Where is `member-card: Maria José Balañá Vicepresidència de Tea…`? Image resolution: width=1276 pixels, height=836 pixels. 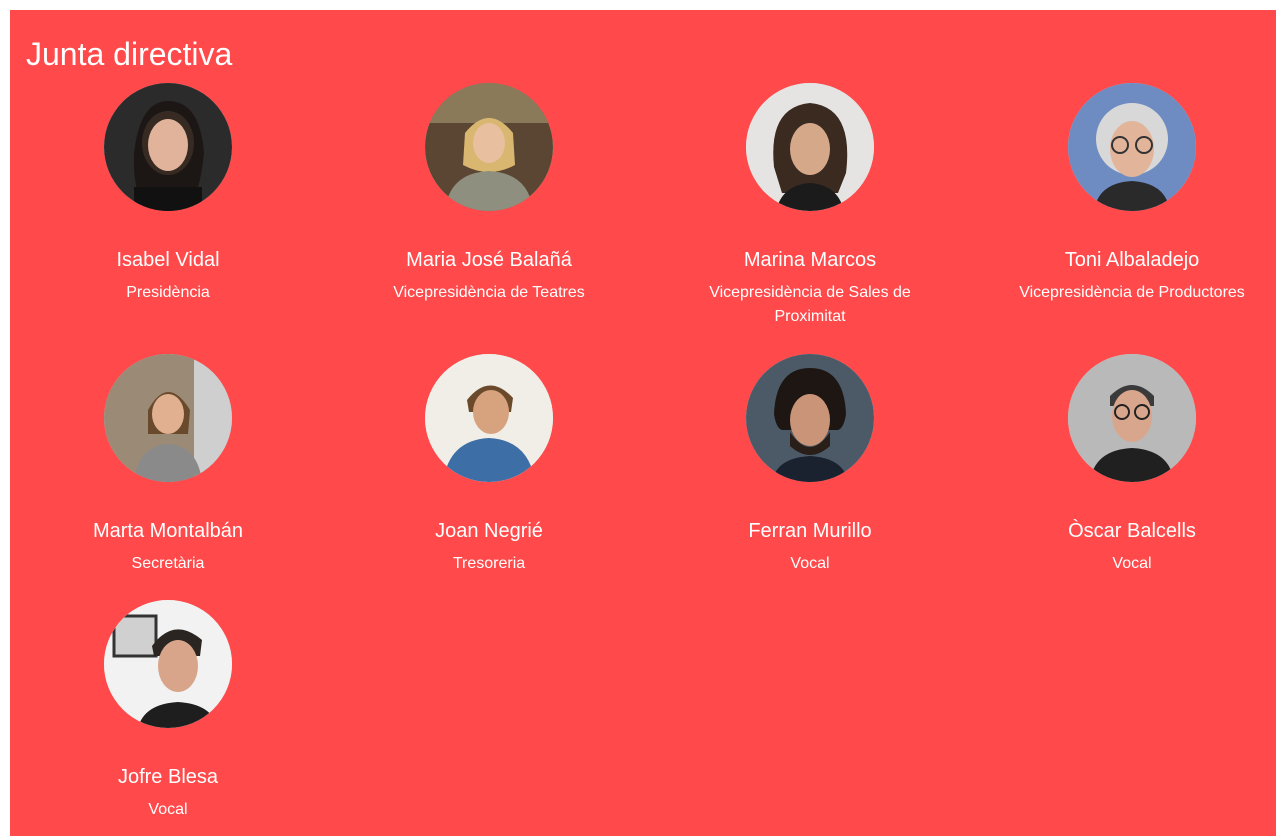 member-card: Maria José Balañá Vicepresidència de Tea… is located at coordinates (489, 194).